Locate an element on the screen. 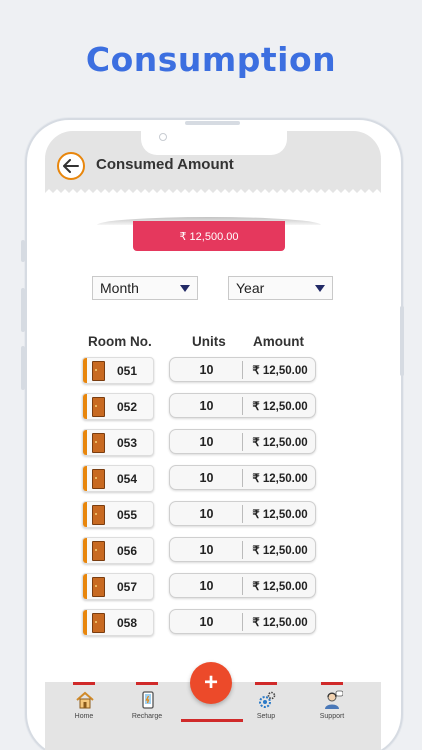 The height and width of the screenshot is (750, 422). room-chip: 055 is located at coordinates (118, 514).